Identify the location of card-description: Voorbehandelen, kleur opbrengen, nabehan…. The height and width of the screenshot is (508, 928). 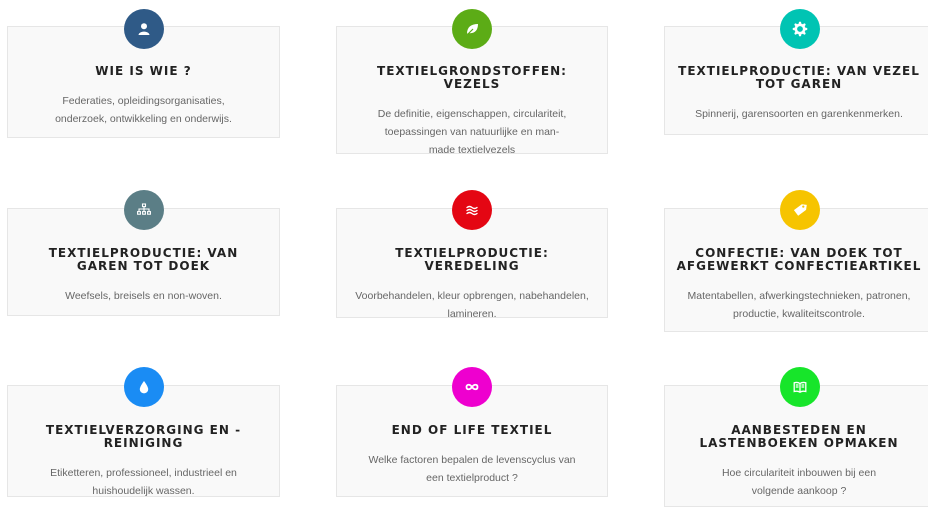
(472, 305).